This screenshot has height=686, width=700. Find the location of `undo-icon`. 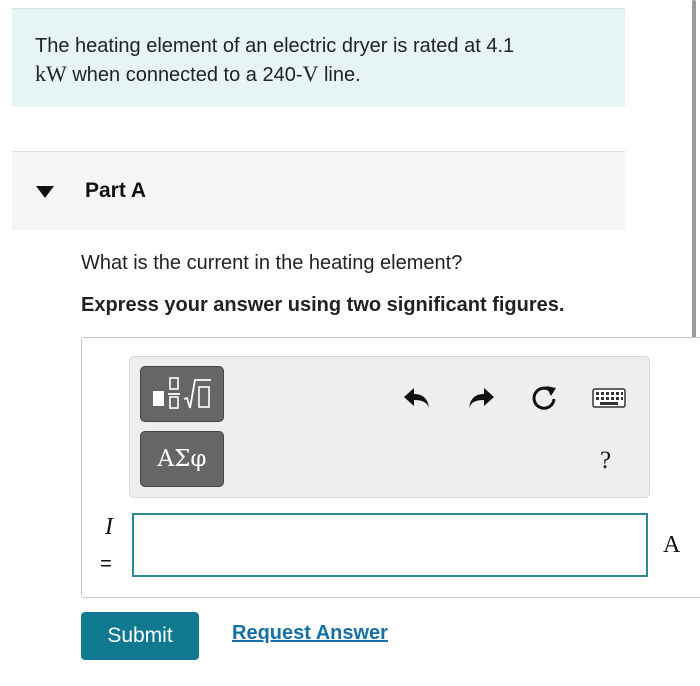

undo-icon is located at coordinates (417, 398).